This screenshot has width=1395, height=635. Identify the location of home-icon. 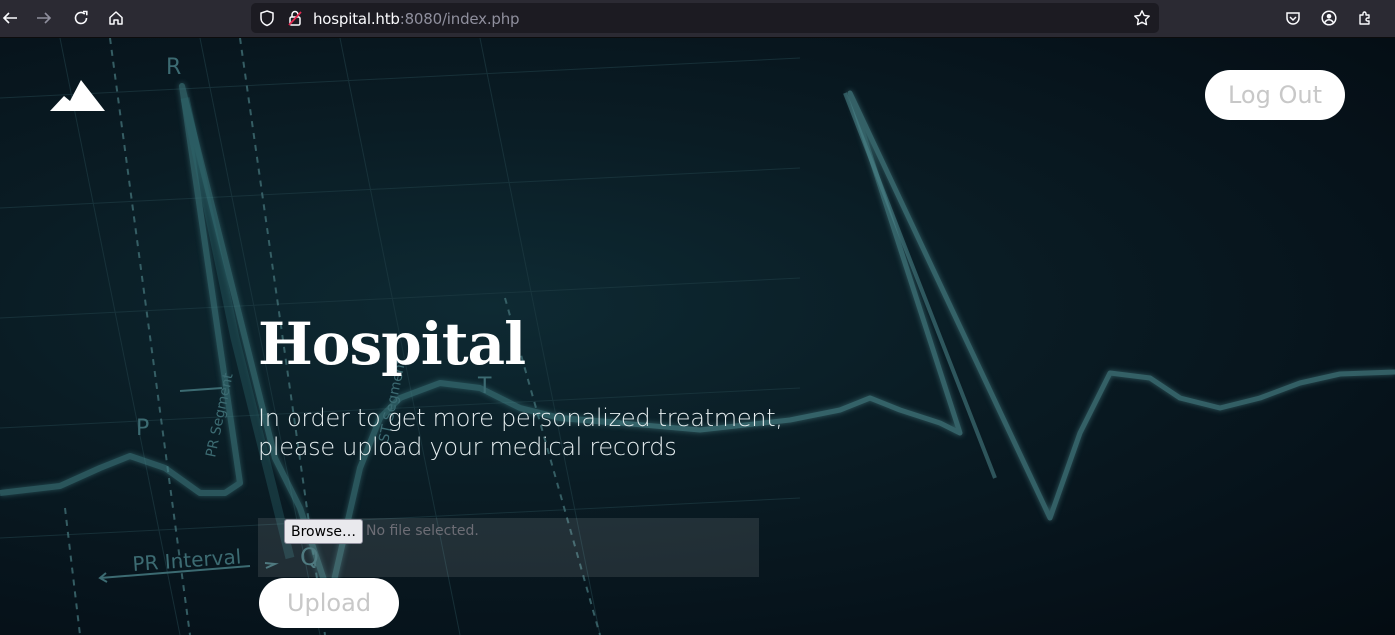
(116, 18).